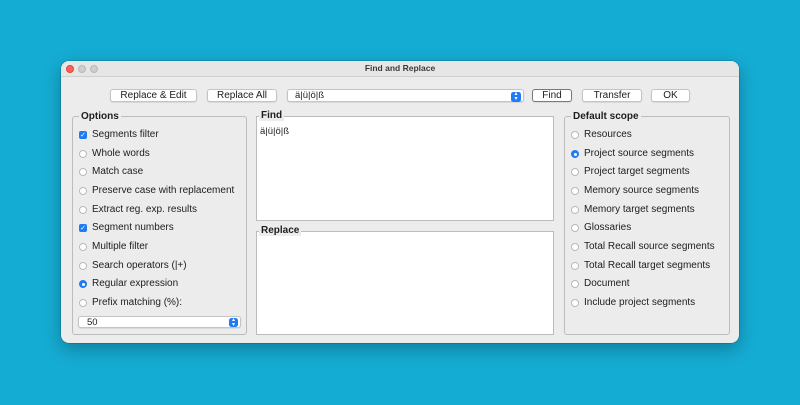 The width and height of the screenshot is (800, 405). What do you see at coordinates (280, 230) in the screenshot?
I see `replace-title: Replace` at bounding box center [280, 230].